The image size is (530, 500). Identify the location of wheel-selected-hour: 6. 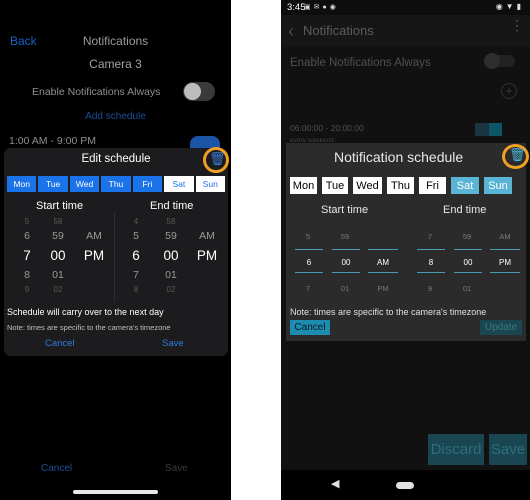
(136, 255).